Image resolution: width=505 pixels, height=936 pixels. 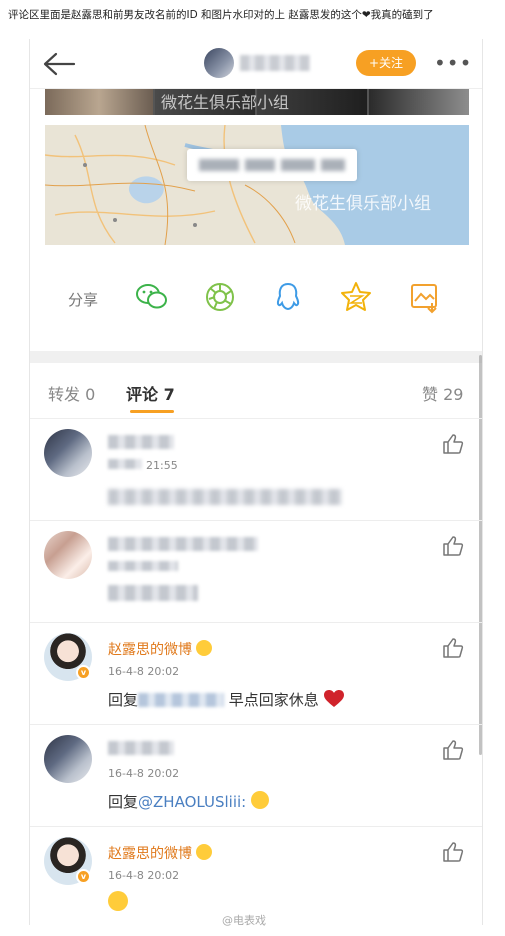 I want to click on post-map-image: 微花生俱乐部小组, so click(x=257, y=185).